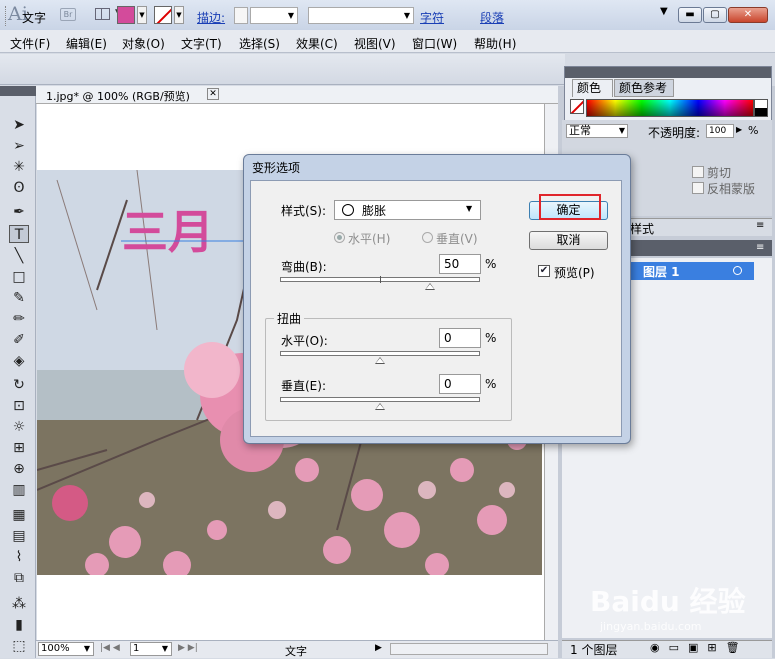 This screenshot has height=659, width=775. I want to click on free-transform-tool-icon: ⊞, so click(19, 448).